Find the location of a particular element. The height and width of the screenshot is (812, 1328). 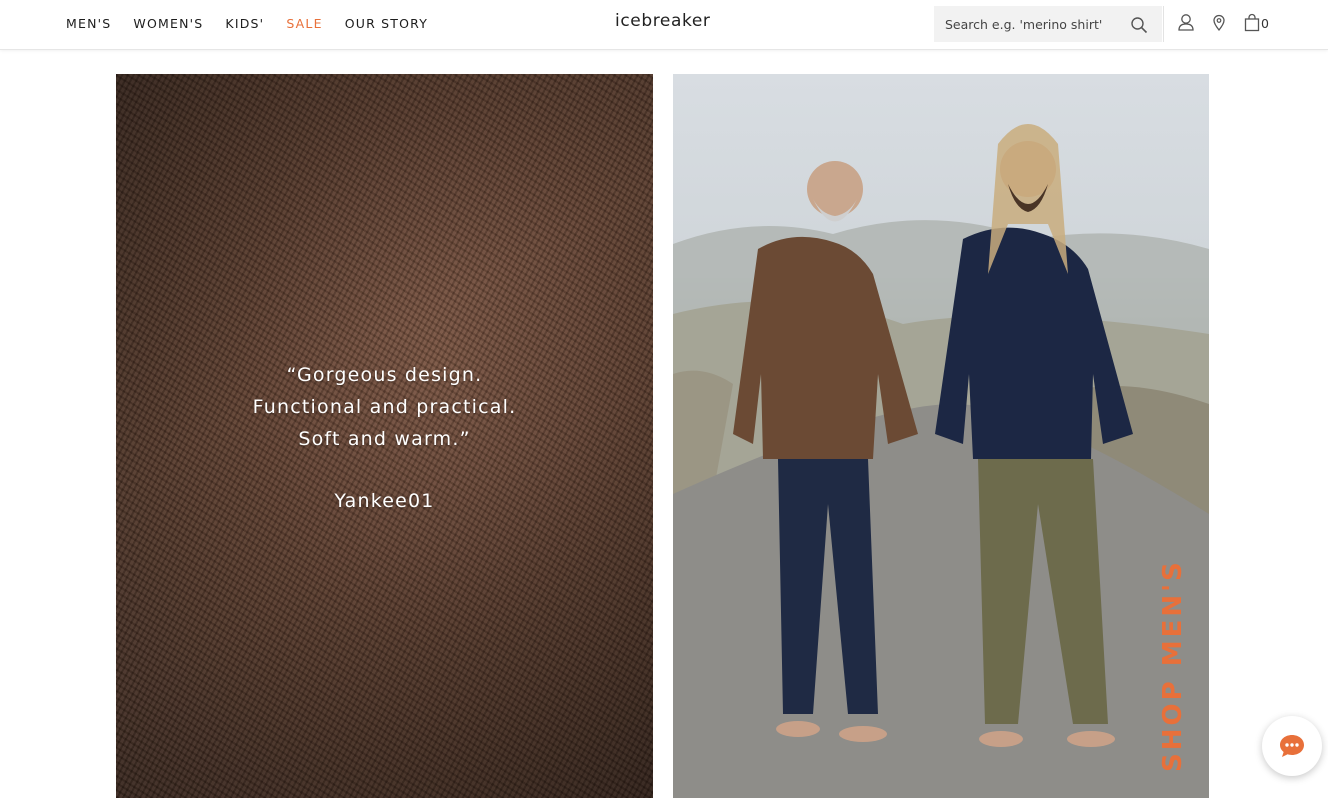

search-box is located at coordinates (1048, 24).